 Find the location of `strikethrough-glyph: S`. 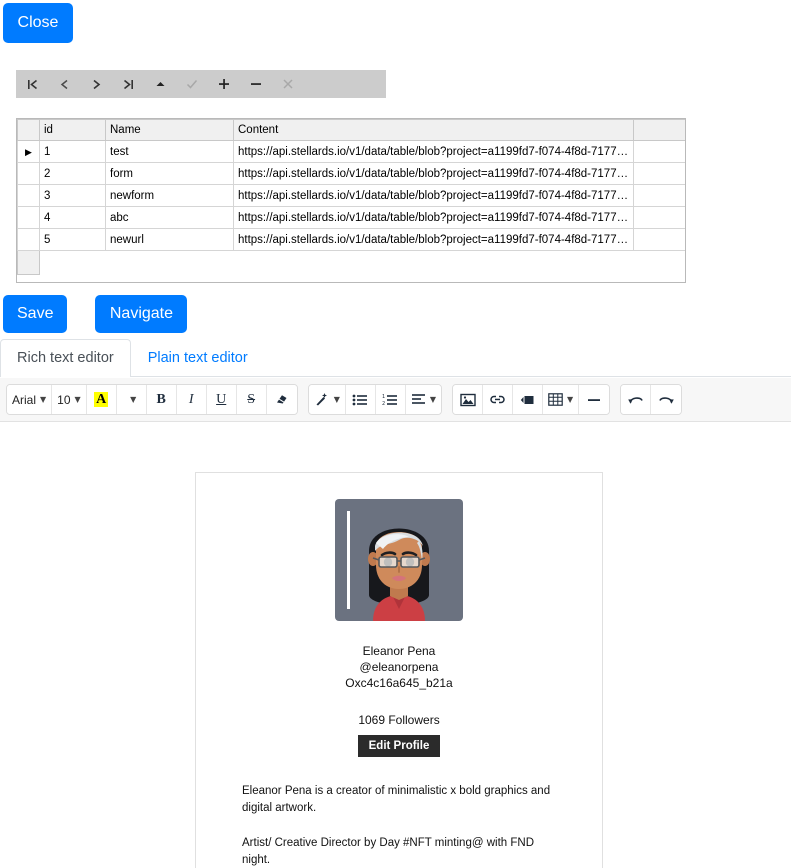

strikethrough-glyph: S is located at coordinates (251, 399).